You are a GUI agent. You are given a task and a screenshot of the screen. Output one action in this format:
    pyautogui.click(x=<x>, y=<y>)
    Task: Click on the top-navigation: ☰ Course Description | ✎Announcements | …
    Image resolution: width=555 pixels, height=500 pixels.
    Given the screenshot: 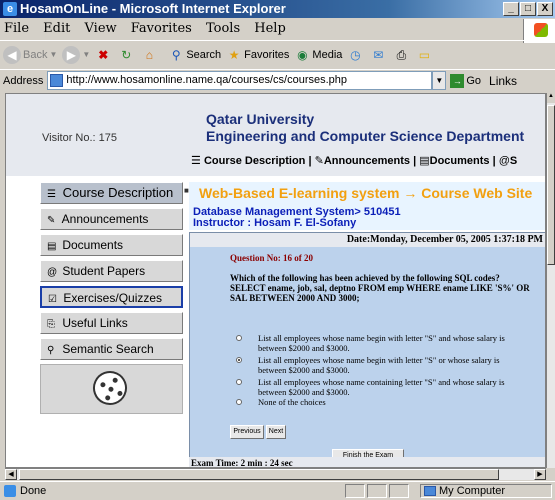 What is the action you would take?
    pyautogui.click(x=354, y=161)
    